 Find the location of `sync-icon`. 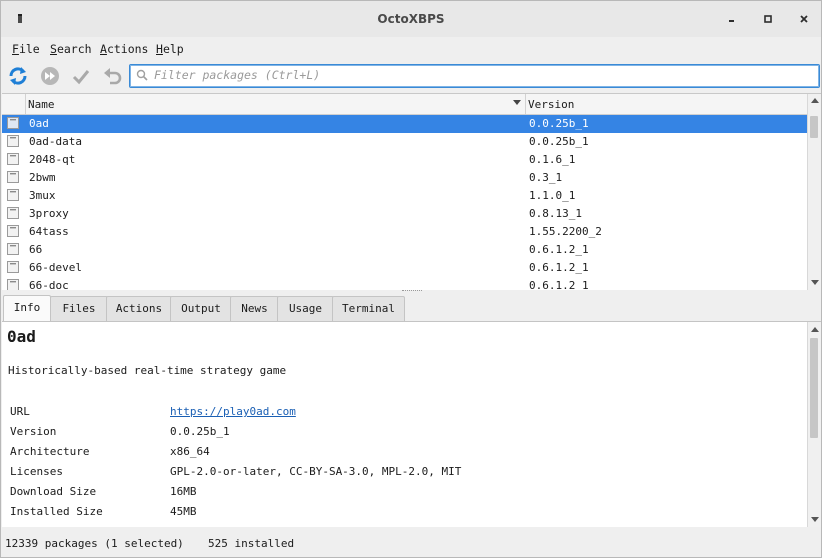

sync-icon is located at coordinates (18, 76).